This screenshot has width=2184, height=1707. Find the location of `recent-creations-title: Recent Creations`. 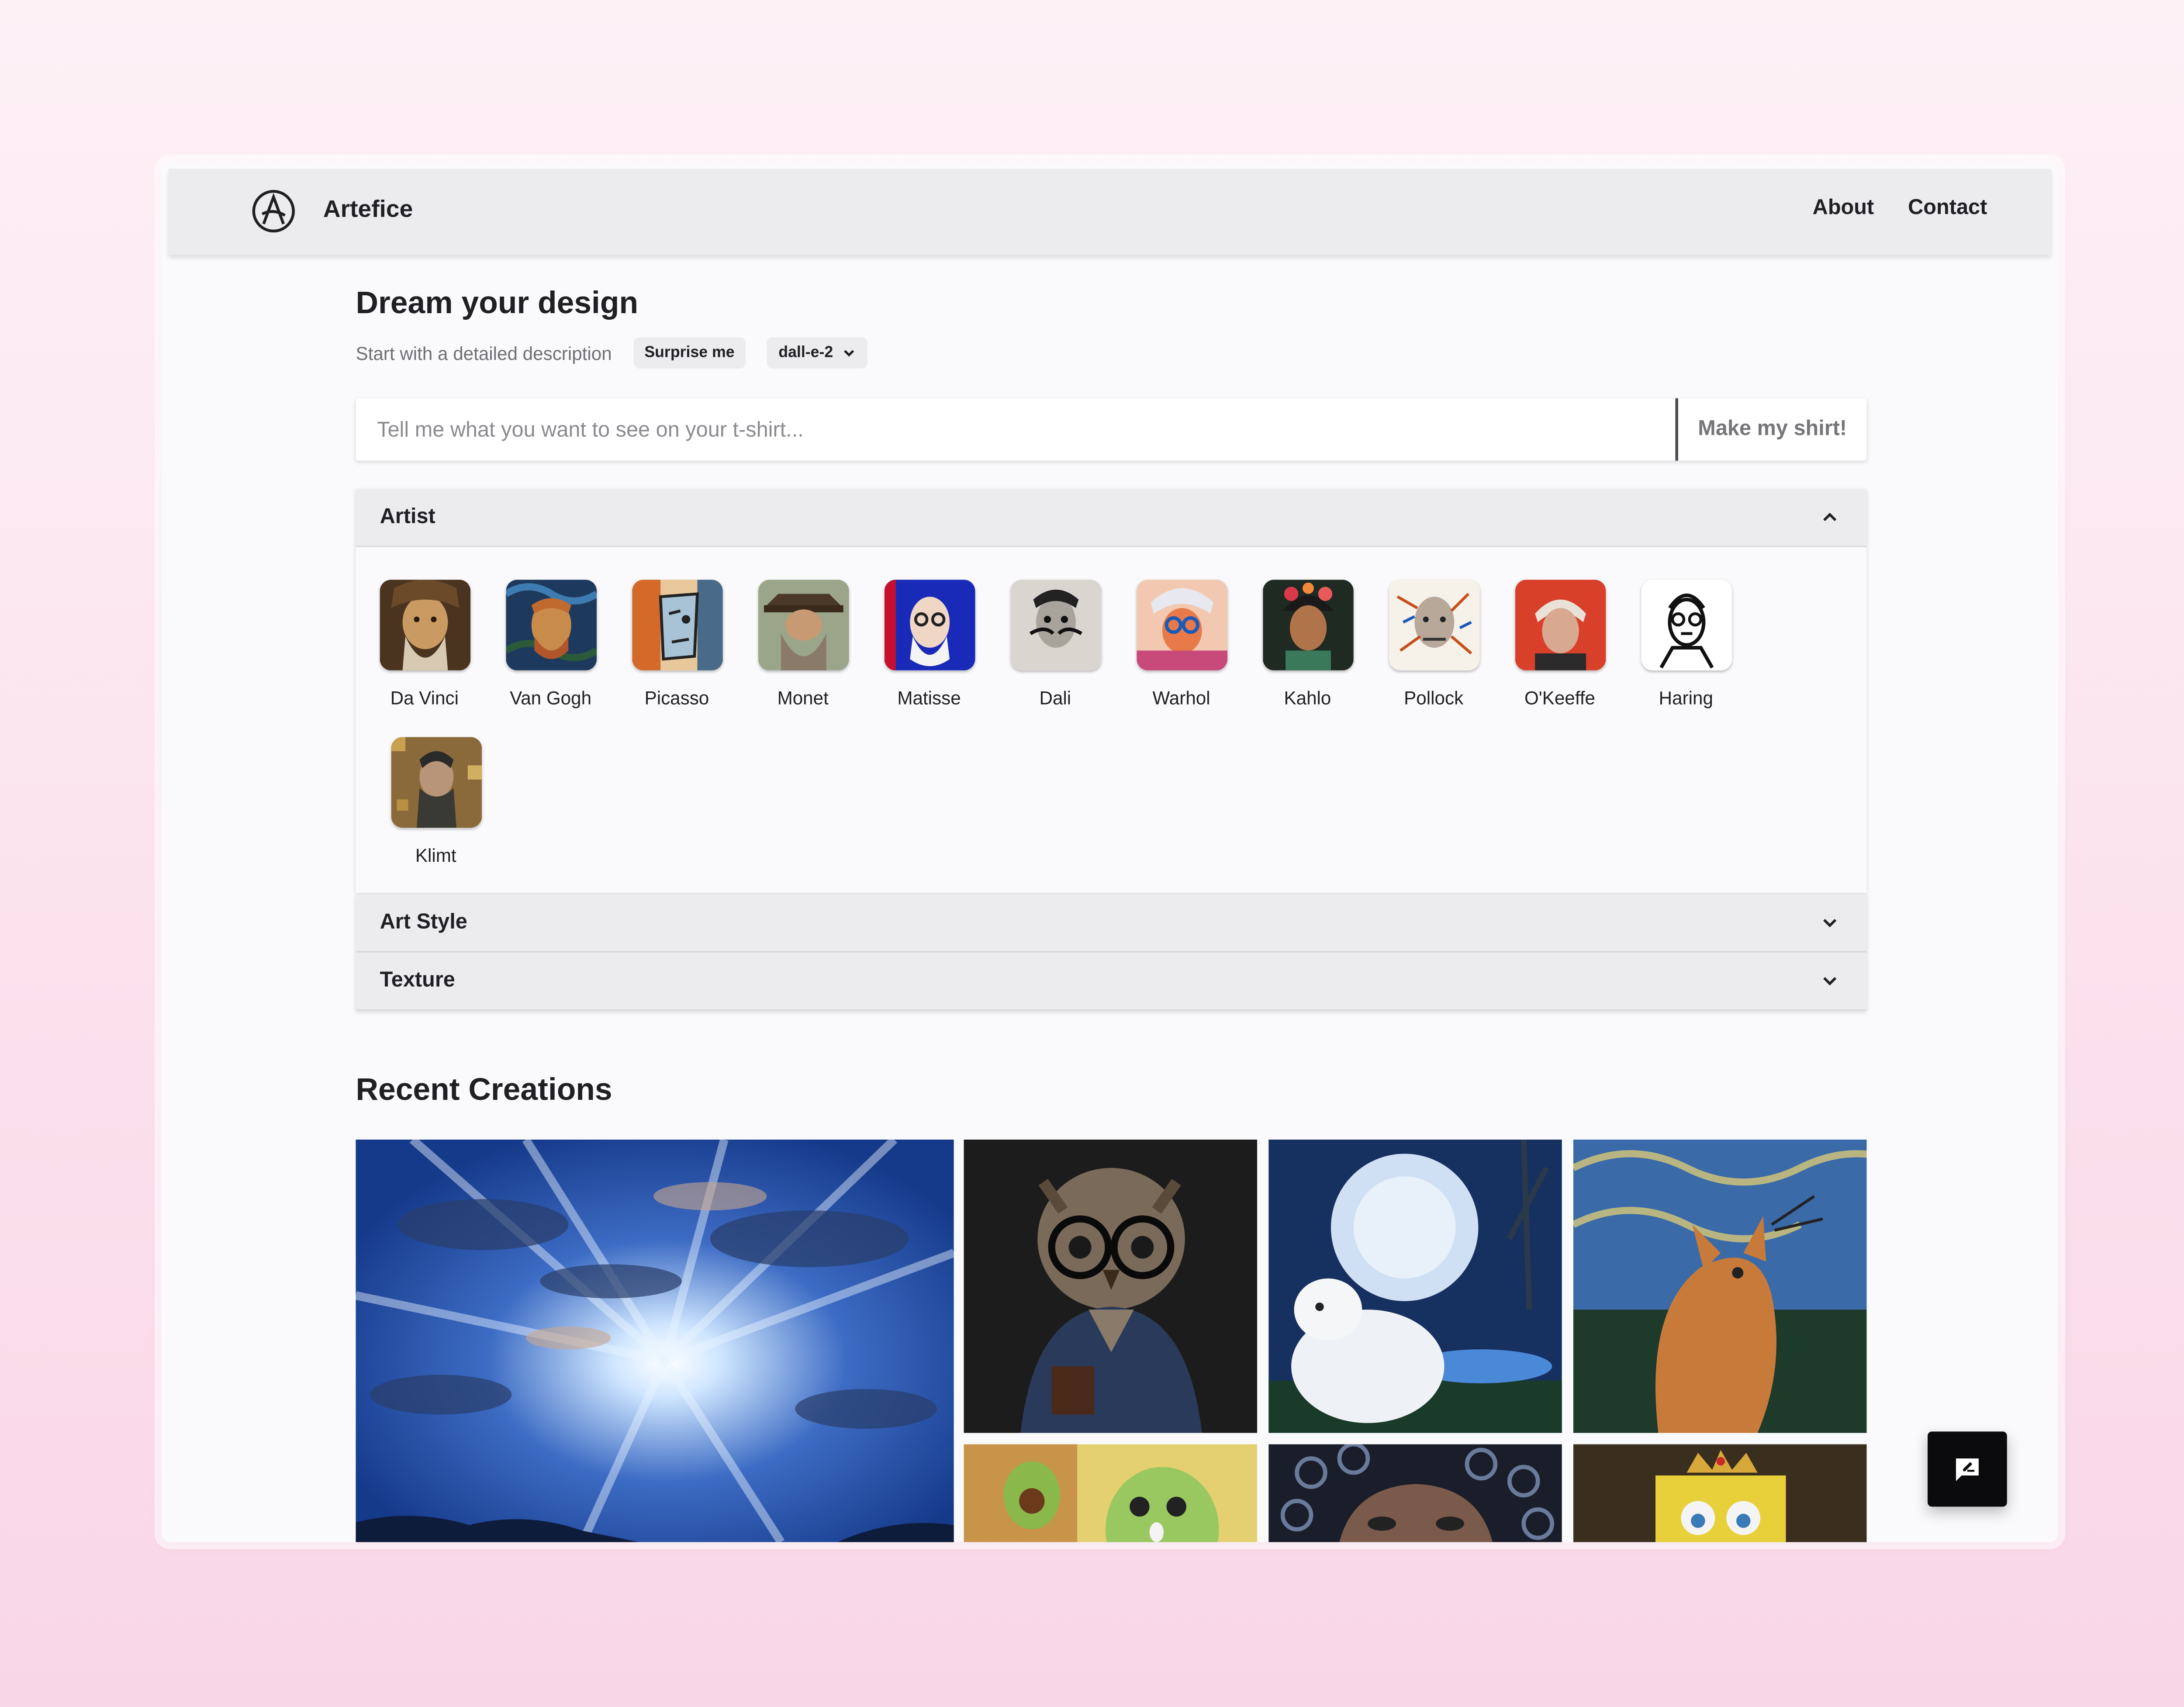

recent-creations-title: Recent Creations is located at coordinates (484, 1089).